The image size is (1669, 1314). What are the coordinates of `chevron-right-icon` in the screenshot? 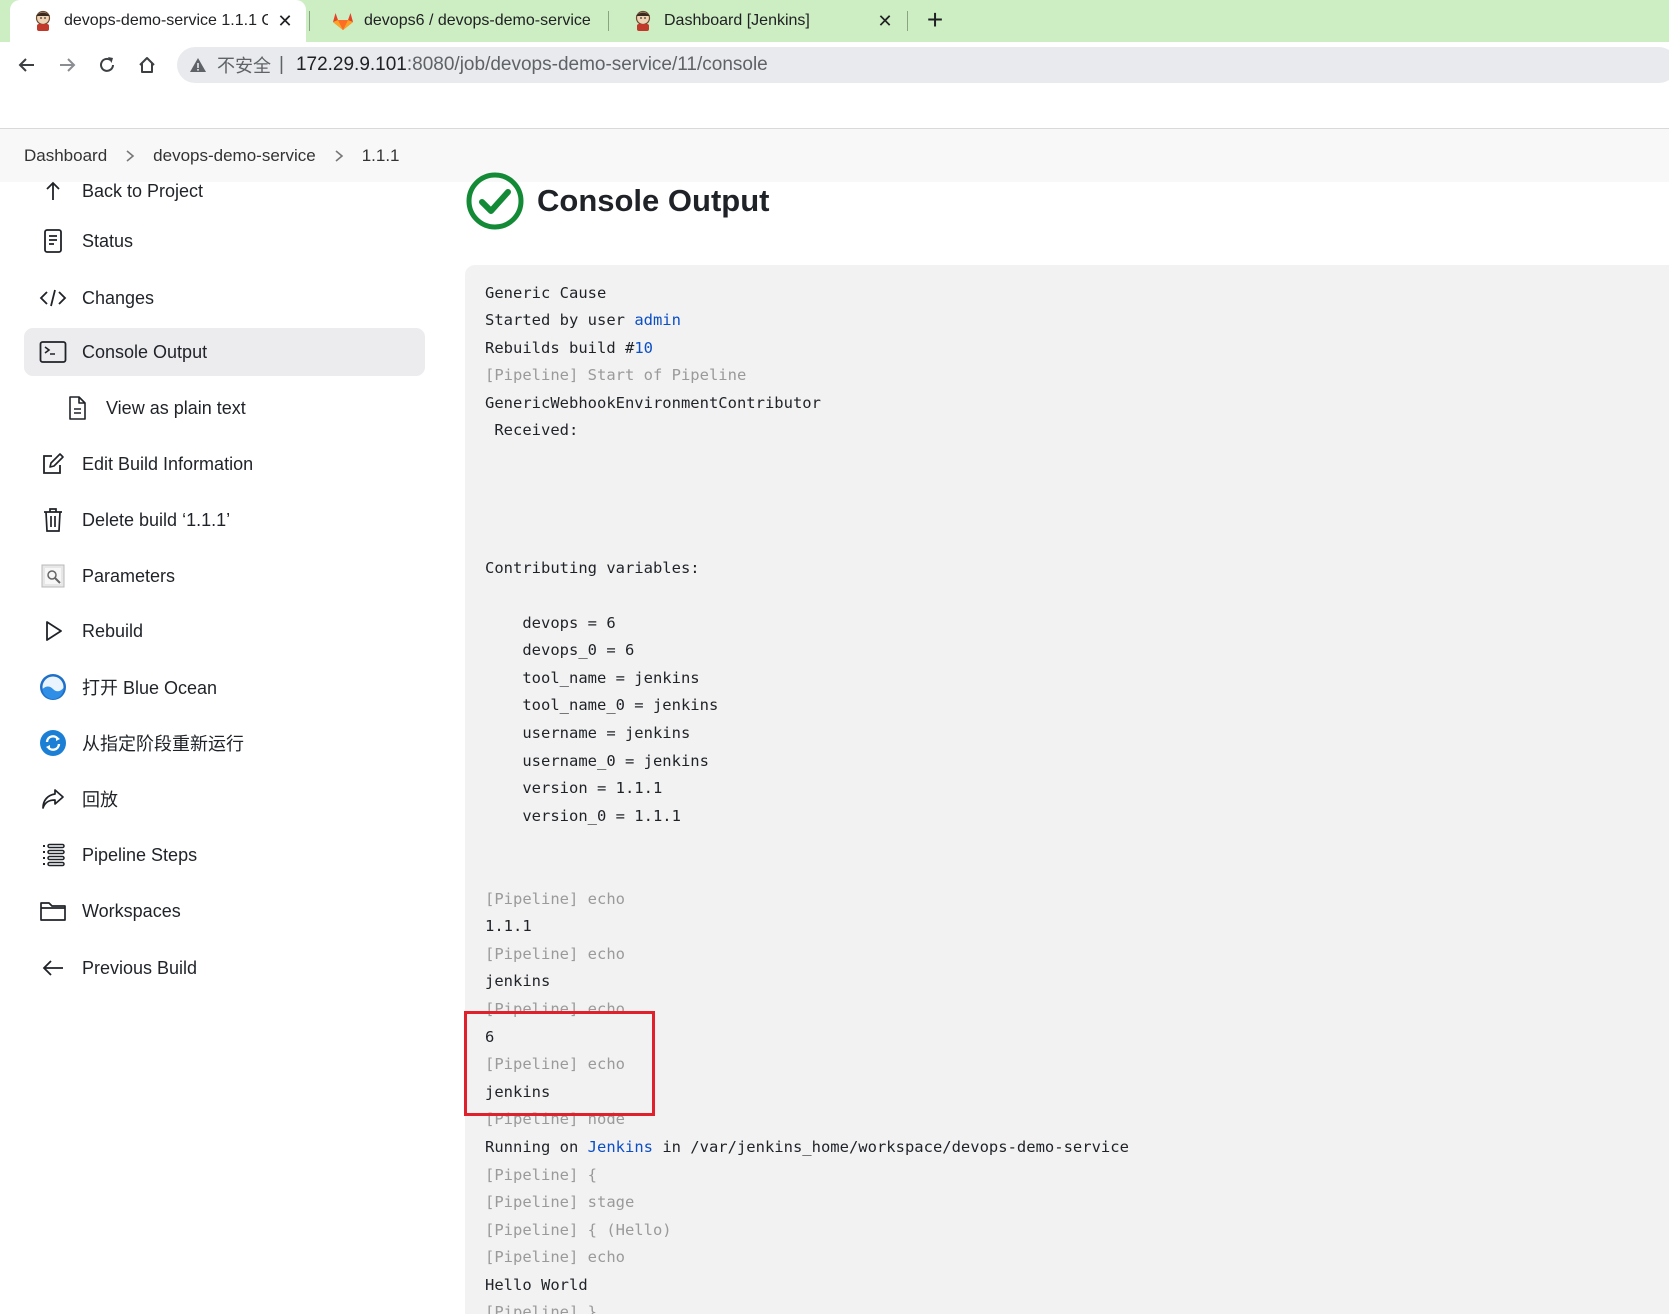 It's located at (130, 156).